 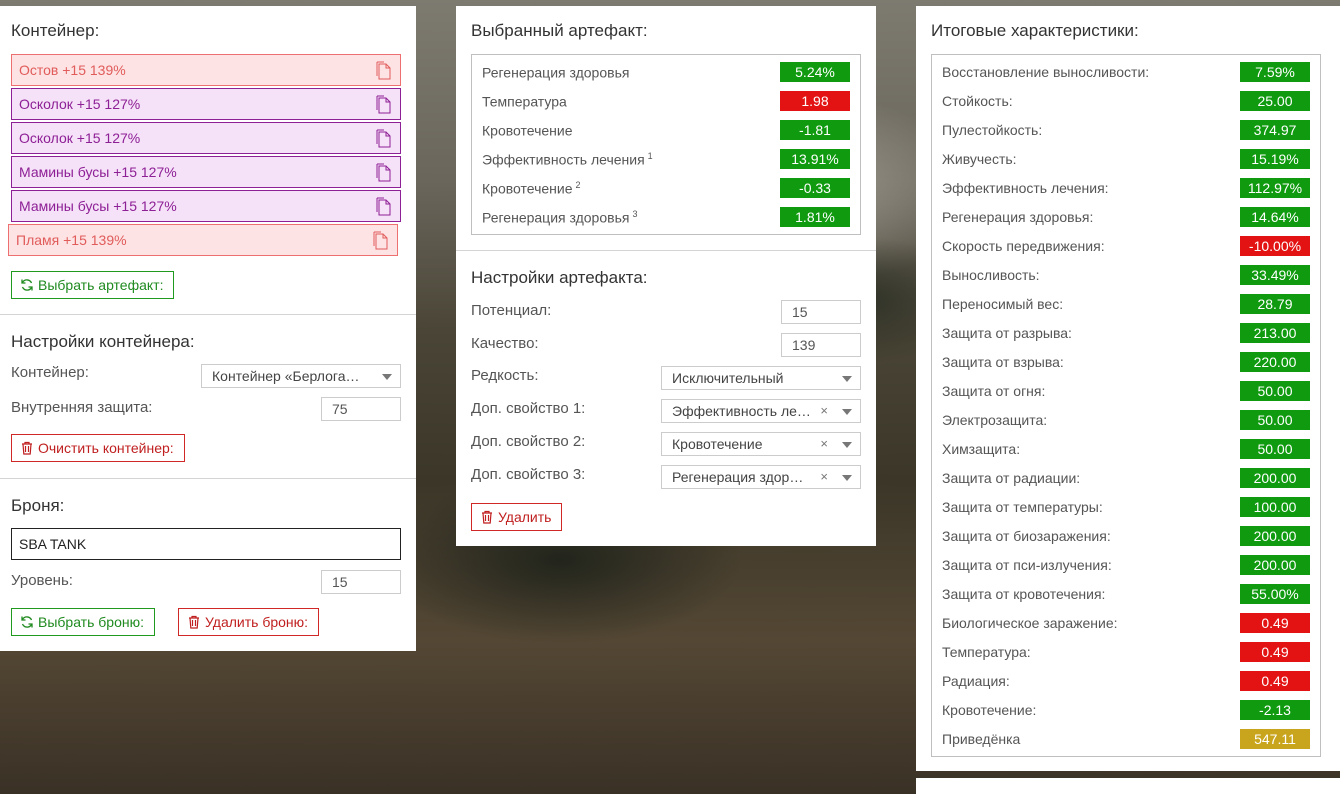 What do you see at coordinates (821, 345) in the screenshot?
I see `quality-input: 139` at bounding box center [821, 345].